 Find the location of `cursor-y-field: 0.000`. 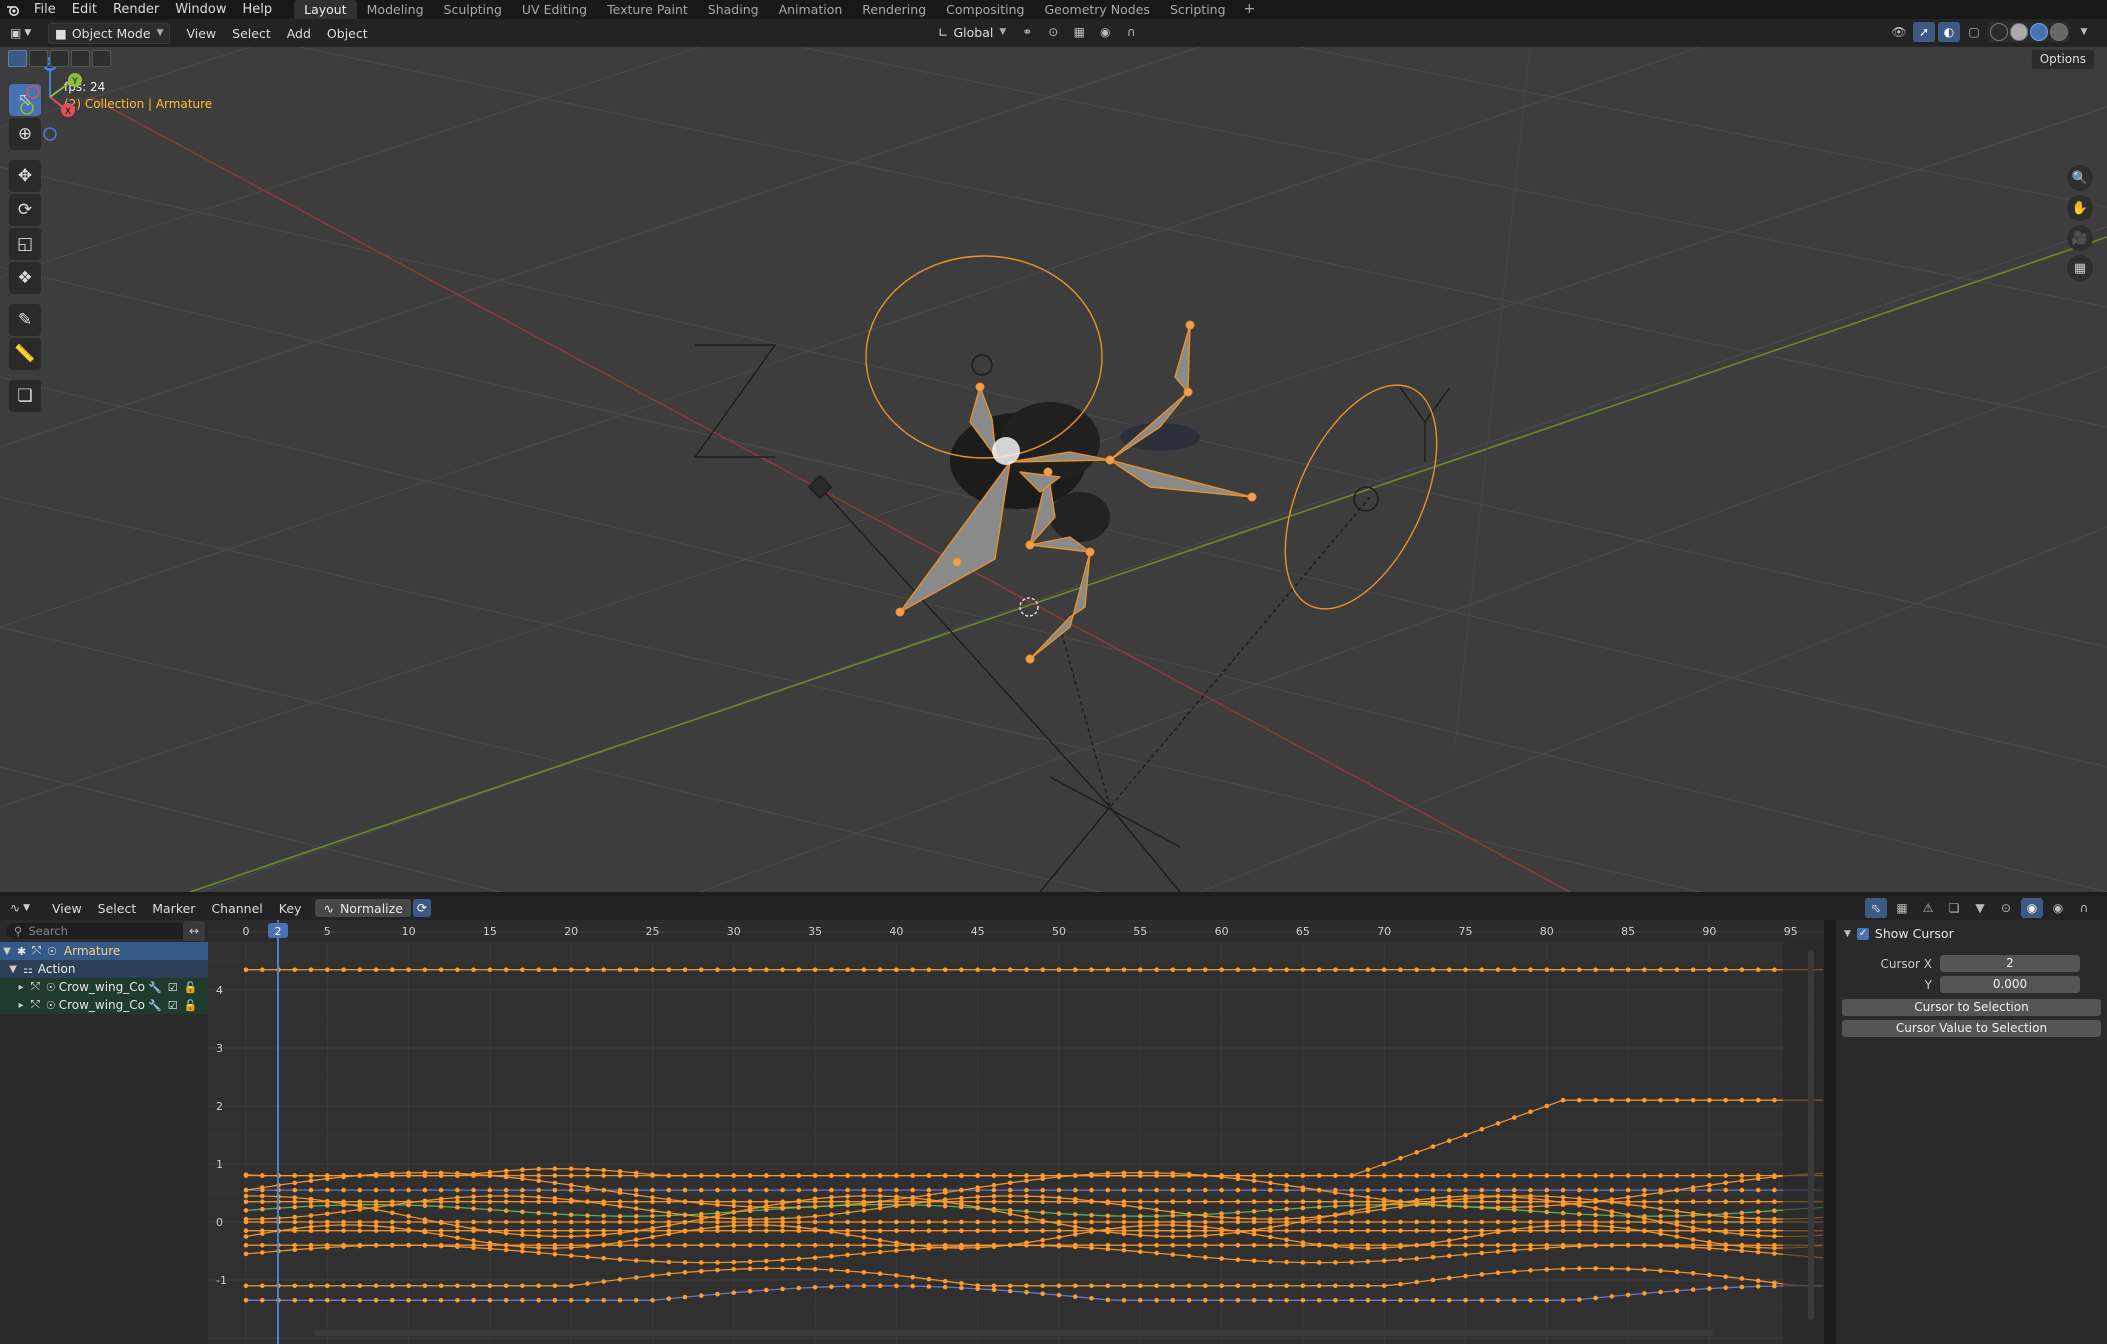

cursor-y-field: 0.000 is located at coordinates (2010, 984).